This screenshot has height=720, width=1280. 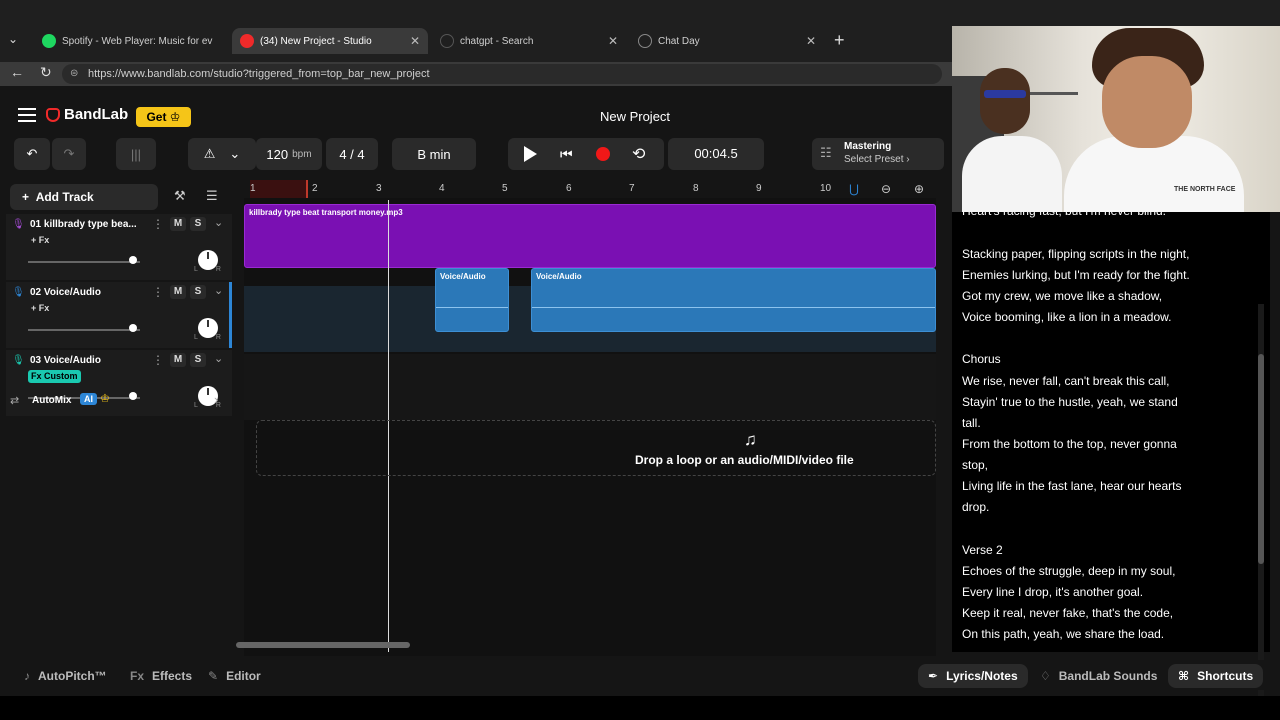 I want to click on tab-search-chevron-icon: ⌄, so click(x=13, y=39).